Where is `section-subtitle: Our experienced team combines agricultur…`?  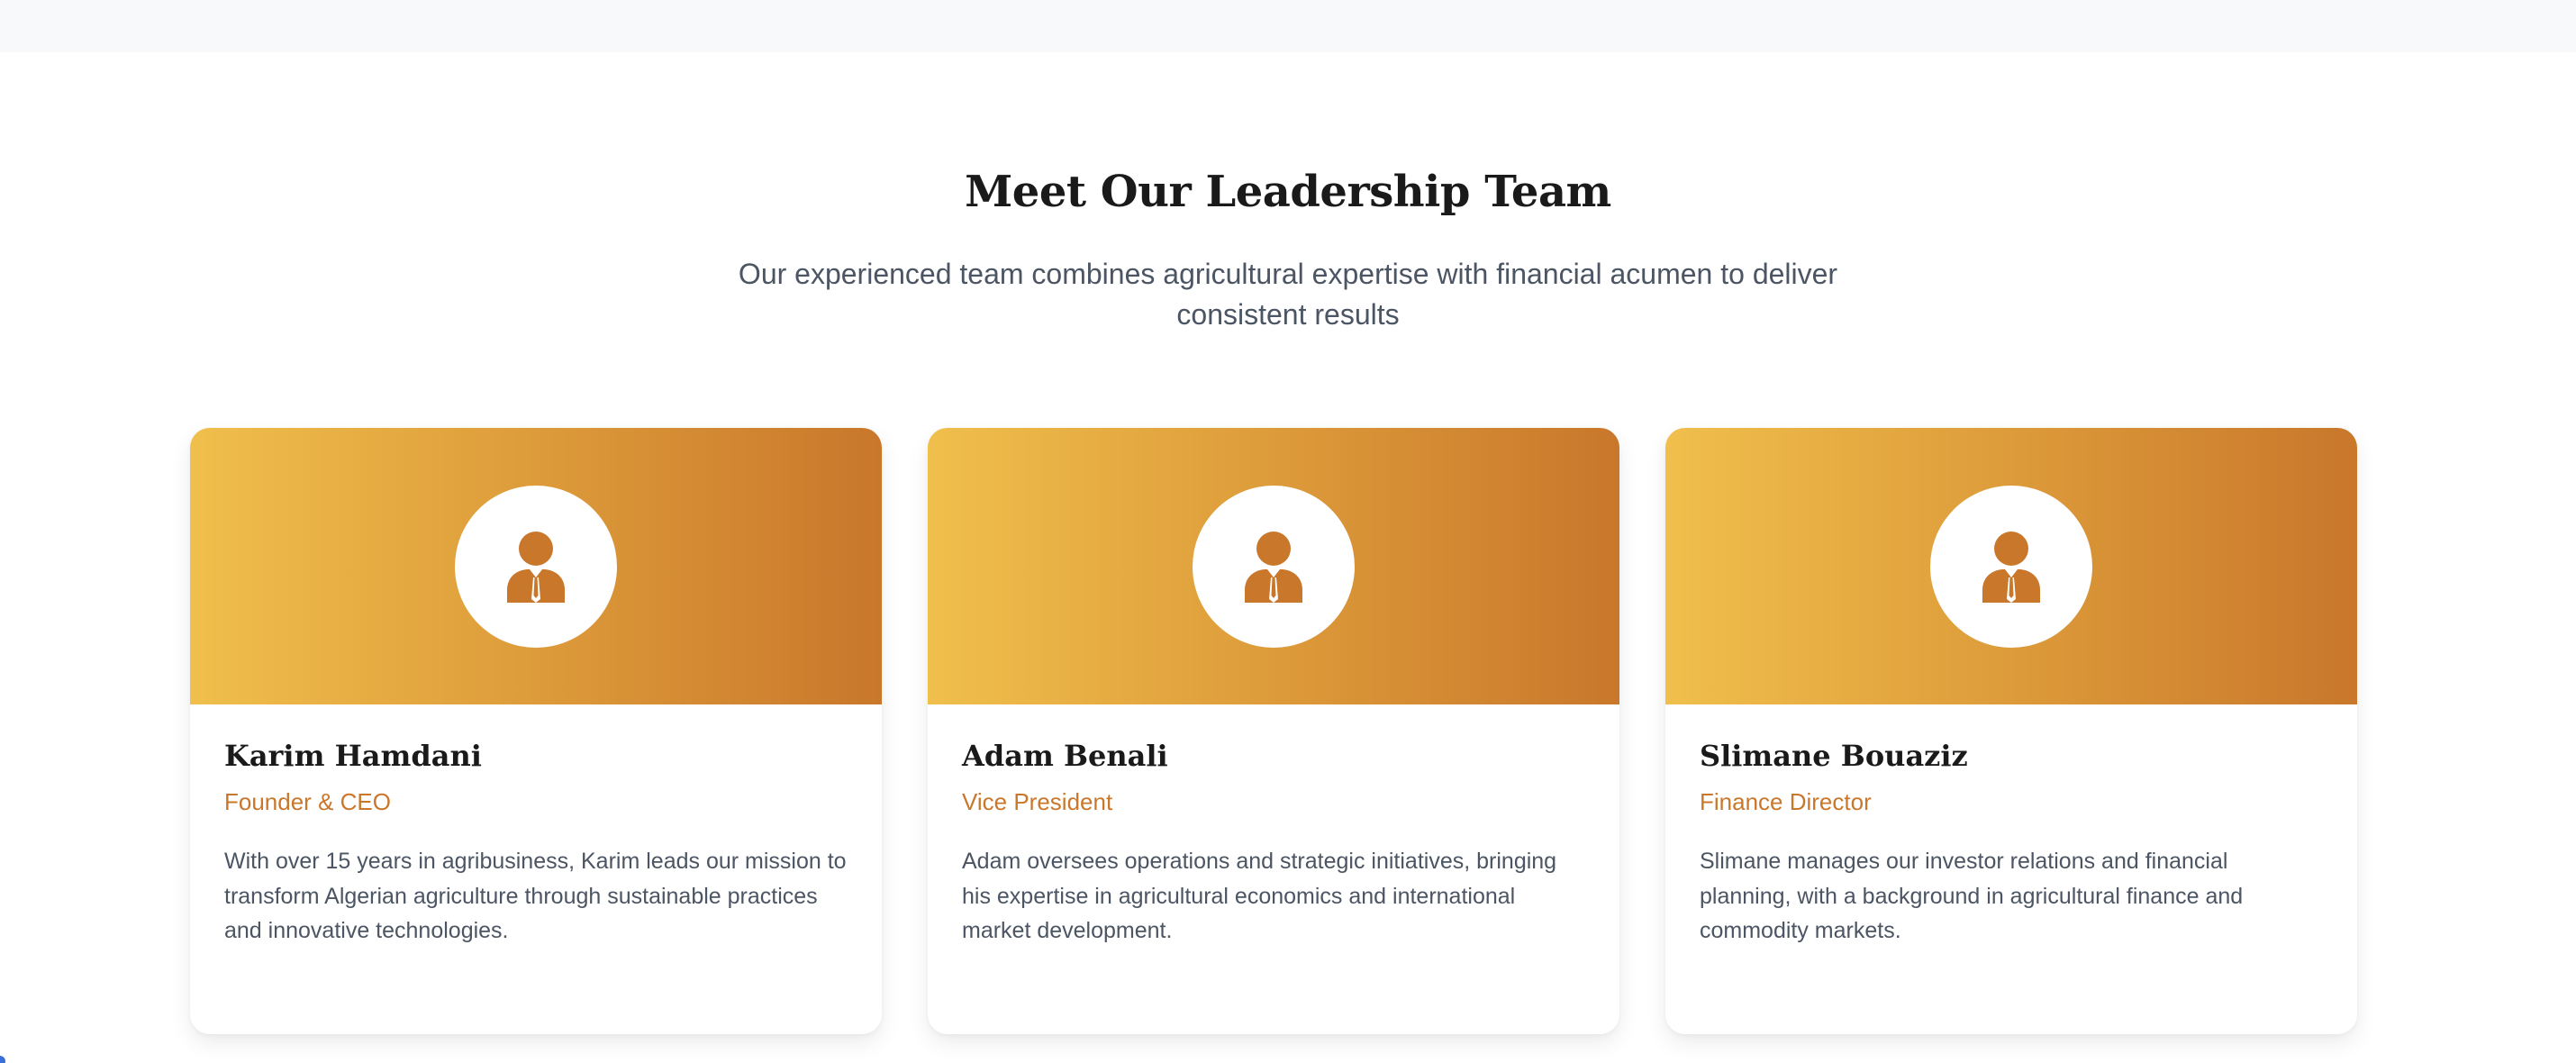
section-subtitle: Our experienced team combines agricultur… is located at coordinates (1288, 294).